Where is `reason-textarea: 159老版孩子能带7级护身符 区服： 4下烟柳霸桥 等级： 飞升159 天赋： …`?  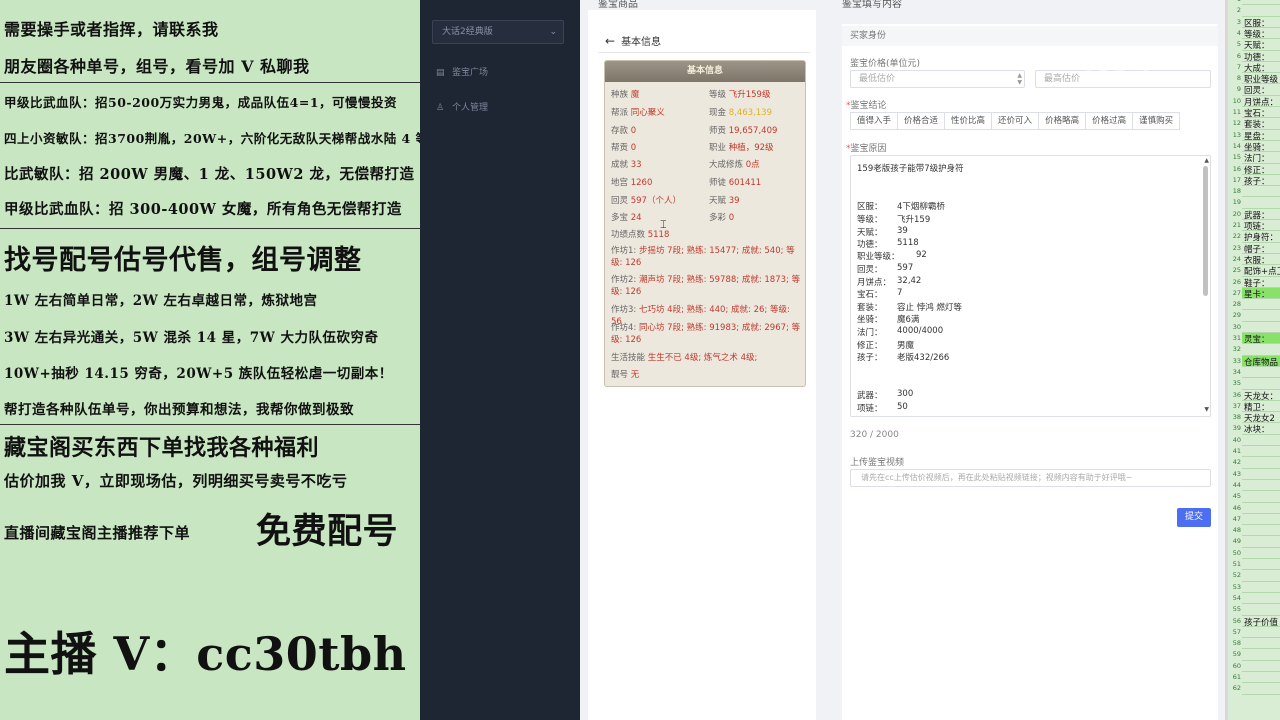
reason-textarea: 159老版孩子能带7级护身符 区服： 4下烟柳霸桥 等级： 飞升159 天赋： … is located at coordinates (1030, 286).